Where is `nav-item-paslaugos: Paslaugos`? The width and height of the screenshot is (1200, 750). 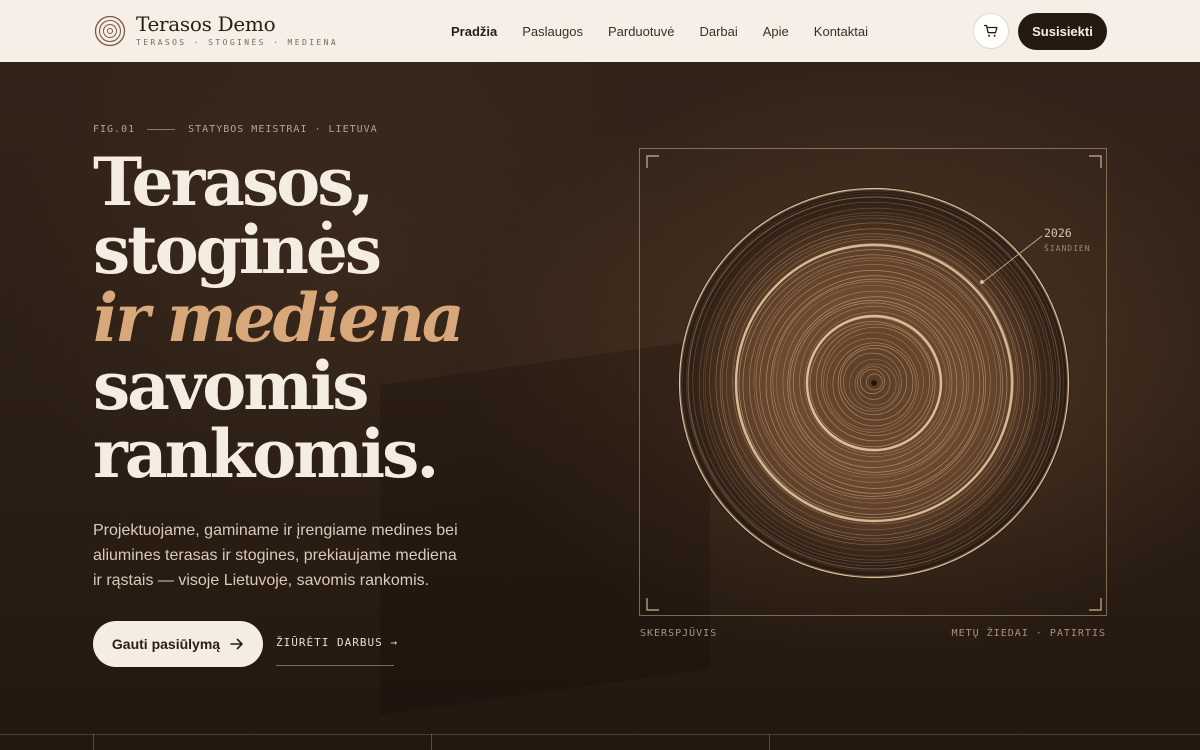
nav-item-paslaugos: Paslaugos is located at coordinates (552, 31).